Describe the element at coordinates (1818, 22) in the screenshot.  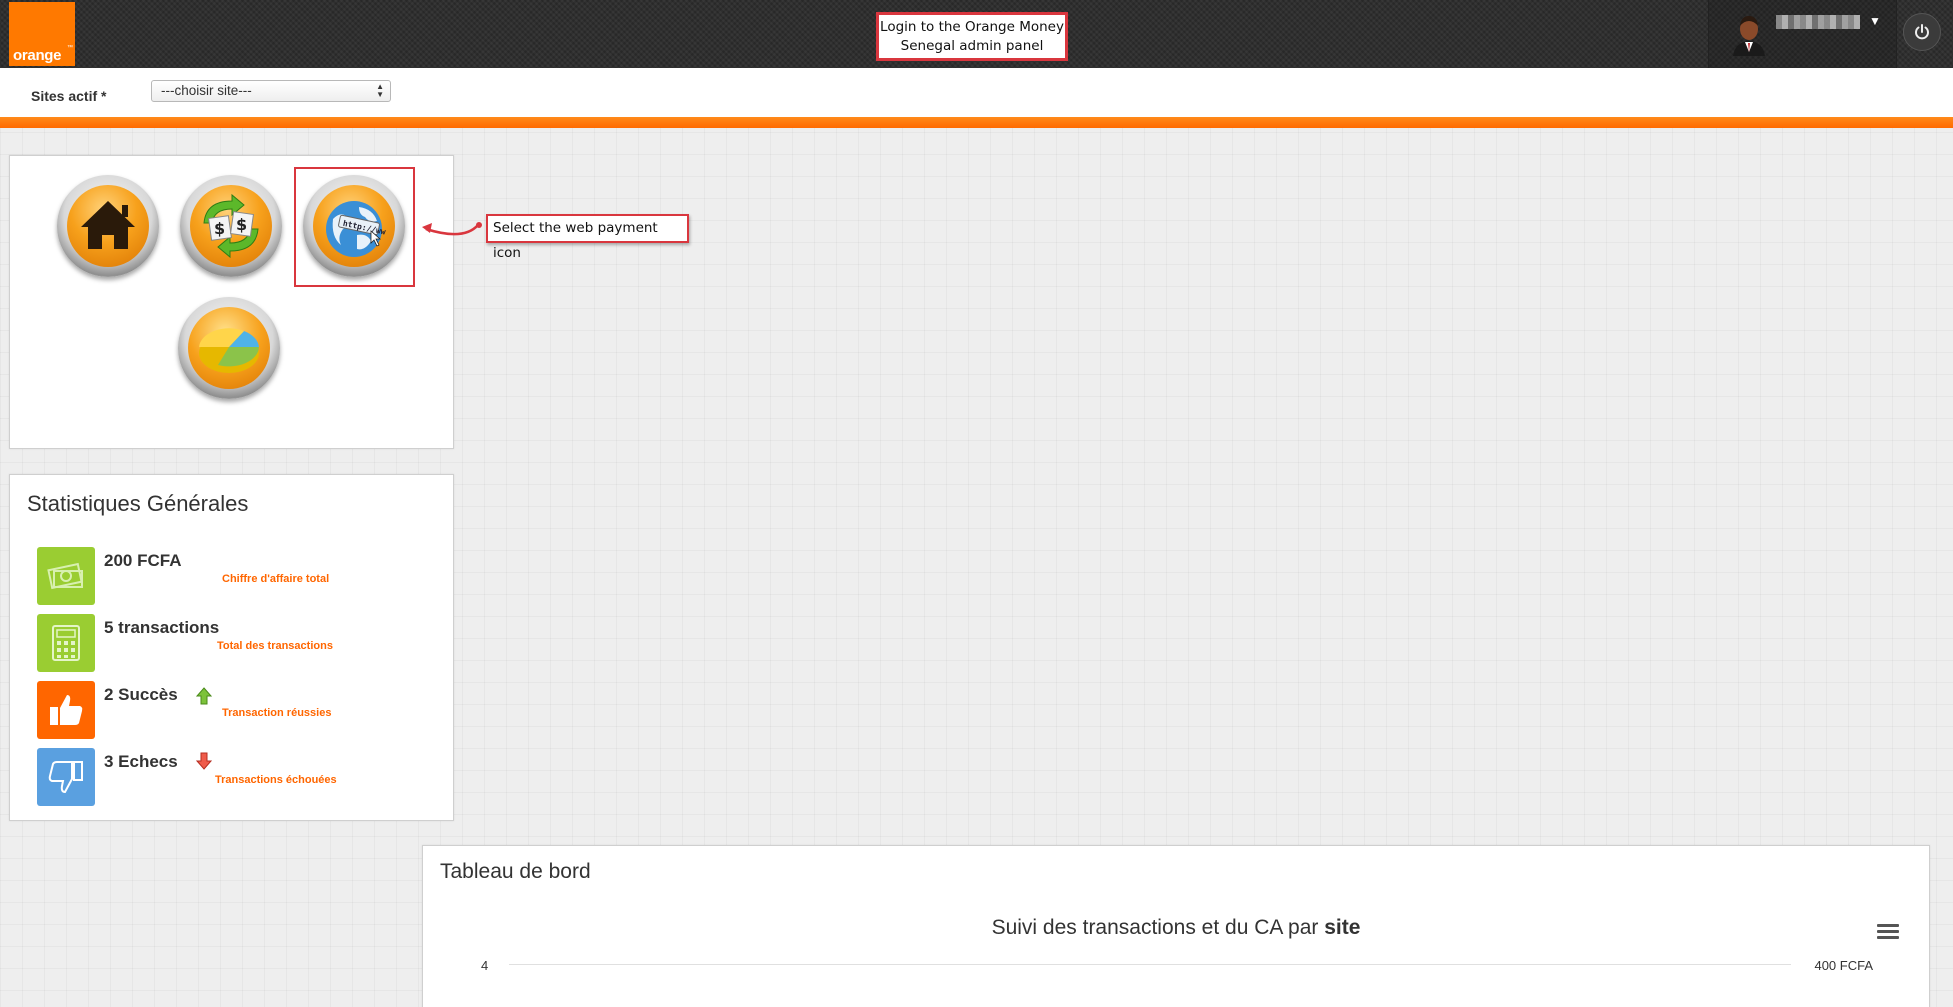
I see `username` at that location.